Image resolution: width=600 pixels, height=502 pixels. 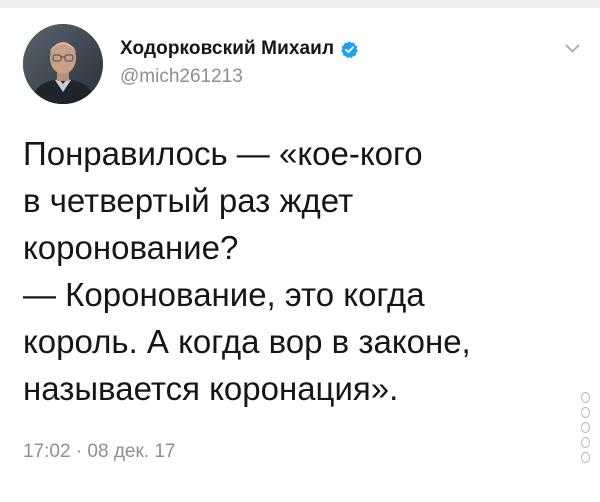 I want to click on tweet-line: называется коронация»., so click(x=211, y=388).